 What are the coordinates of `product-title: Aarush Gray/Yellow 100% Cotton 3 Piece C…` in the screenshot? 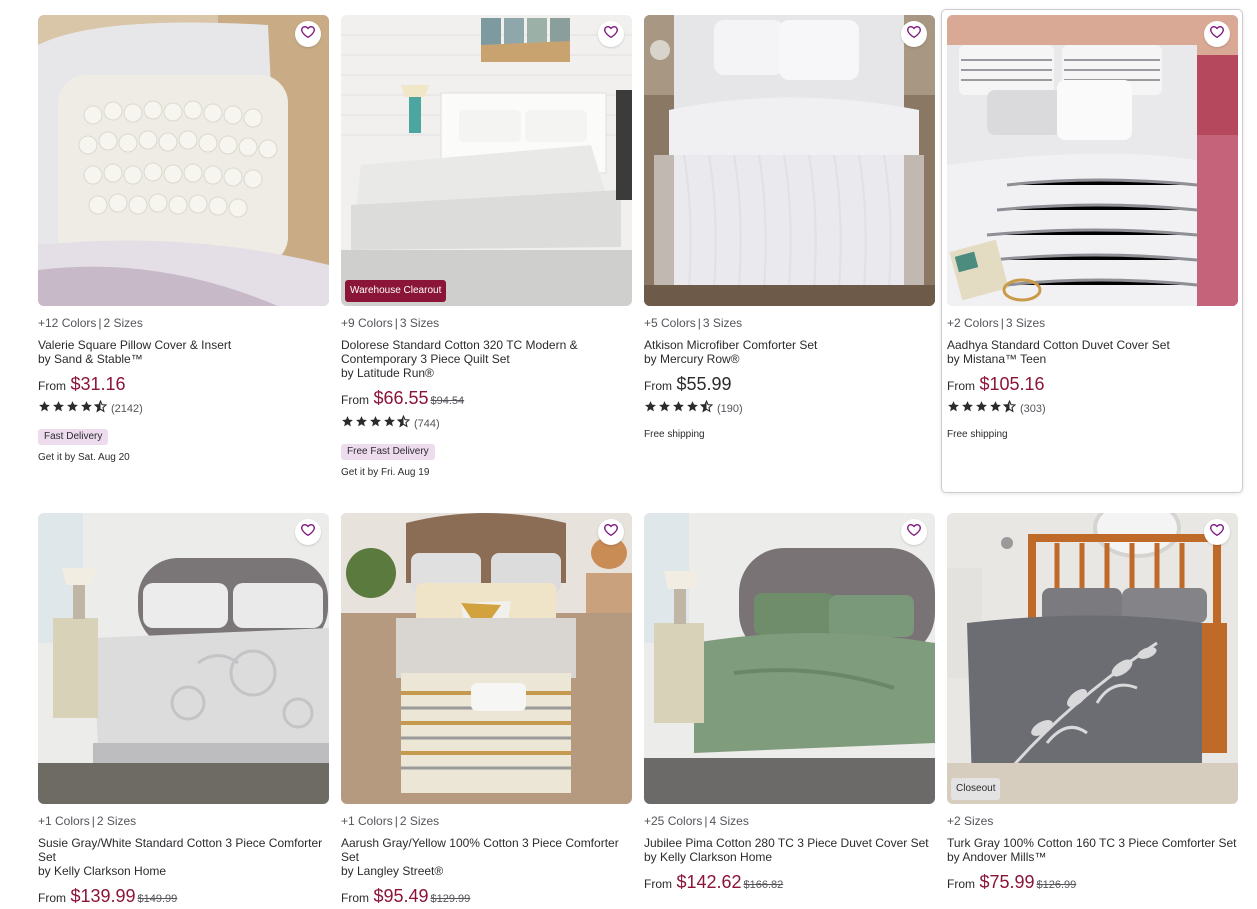 It's located at (486, 850).